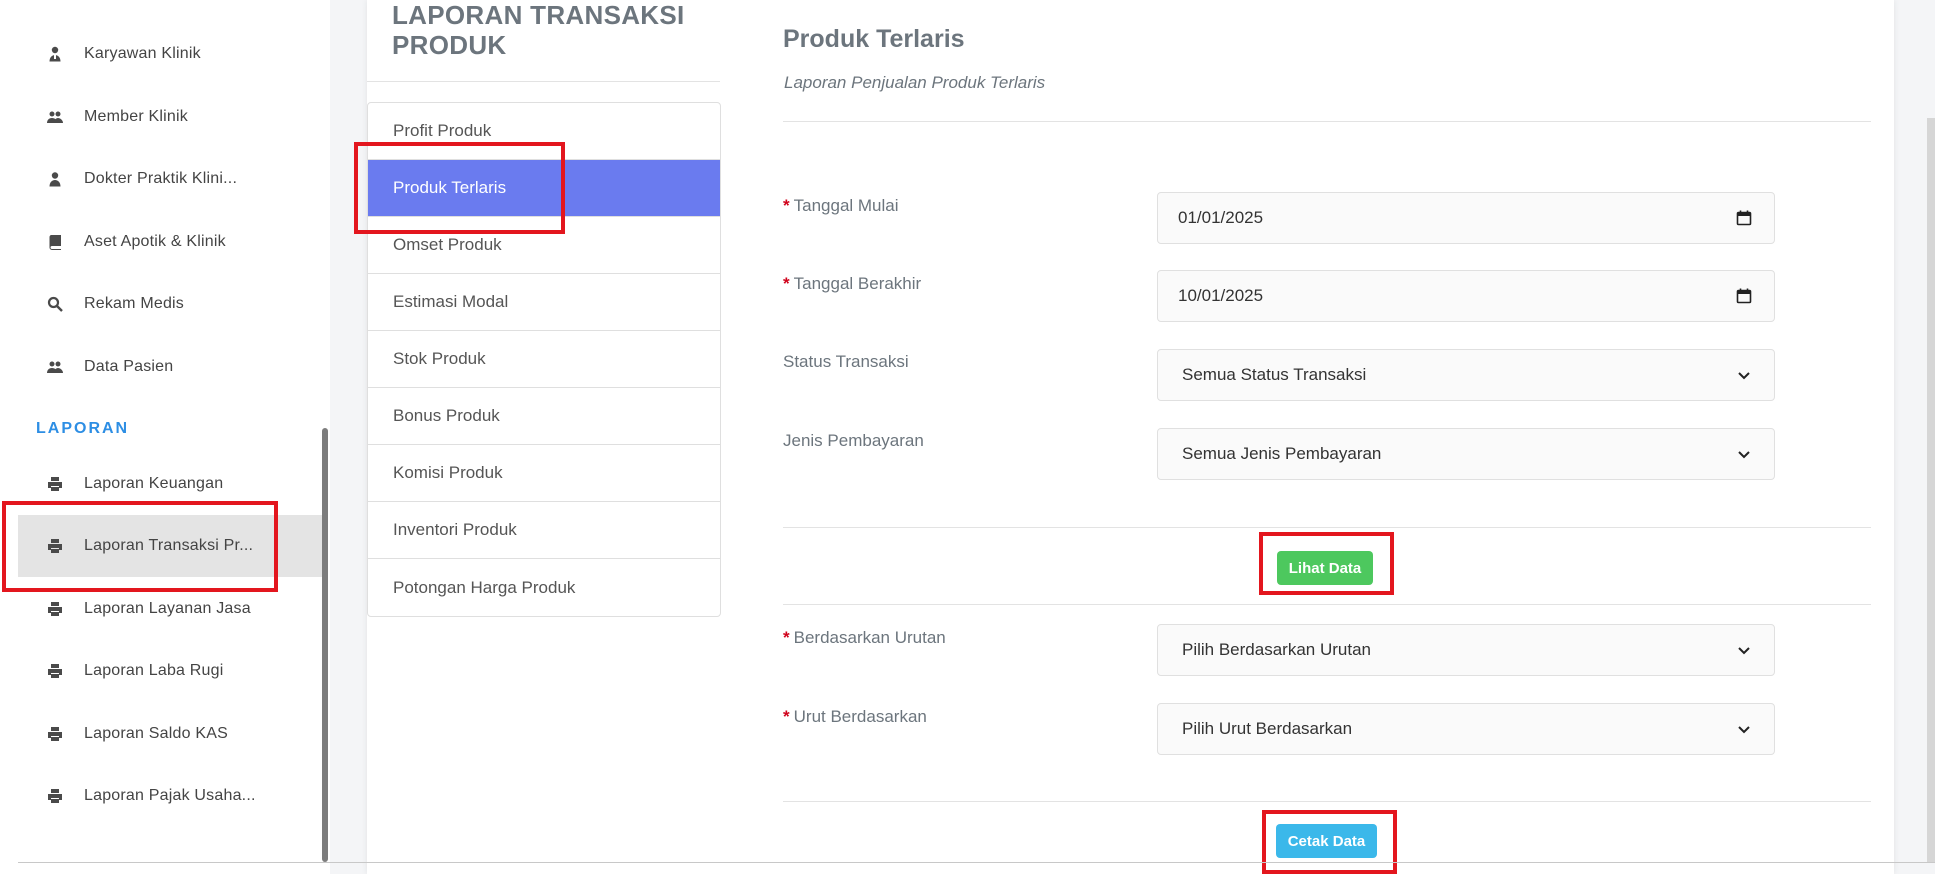  What do you see at coordinates (136, 116) in the screenshot?
I see `sidebar-item-label: Member Klinik` at bounding box center [136, 116].